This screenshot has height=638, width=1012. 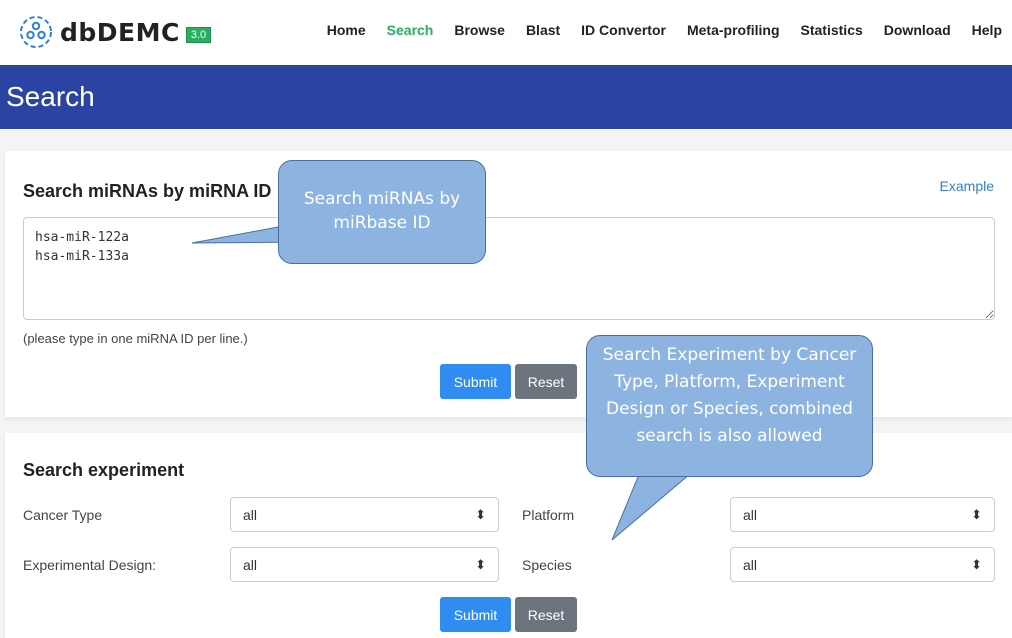 I want to click on platform-value: all, so click(x=750, y=514).